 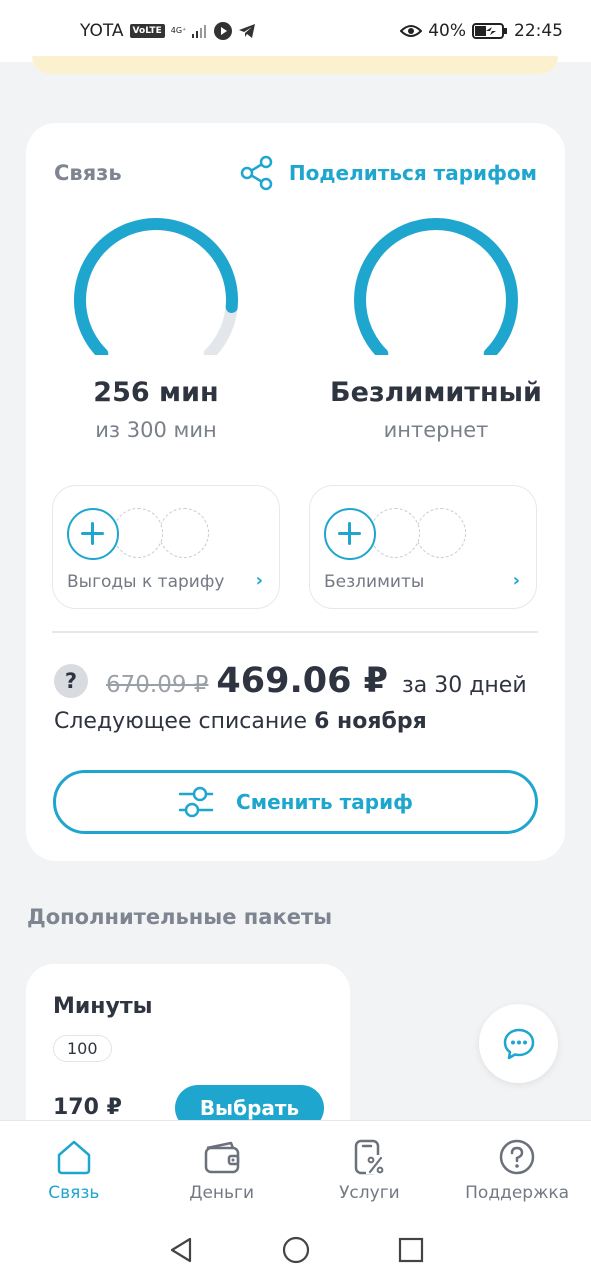 What do you see at coordinates (302, 681) in the screenshot?
I see `current-price: 469.06 ₽` at bounding box center [302, 681].